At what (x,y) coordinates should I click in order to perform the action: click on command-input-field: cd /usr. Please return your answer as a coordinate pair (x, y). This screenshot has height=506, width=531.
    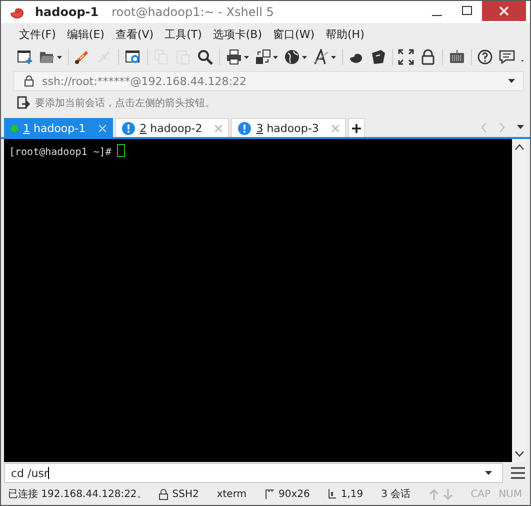
    Looking at the image, I should click on (253, 473).